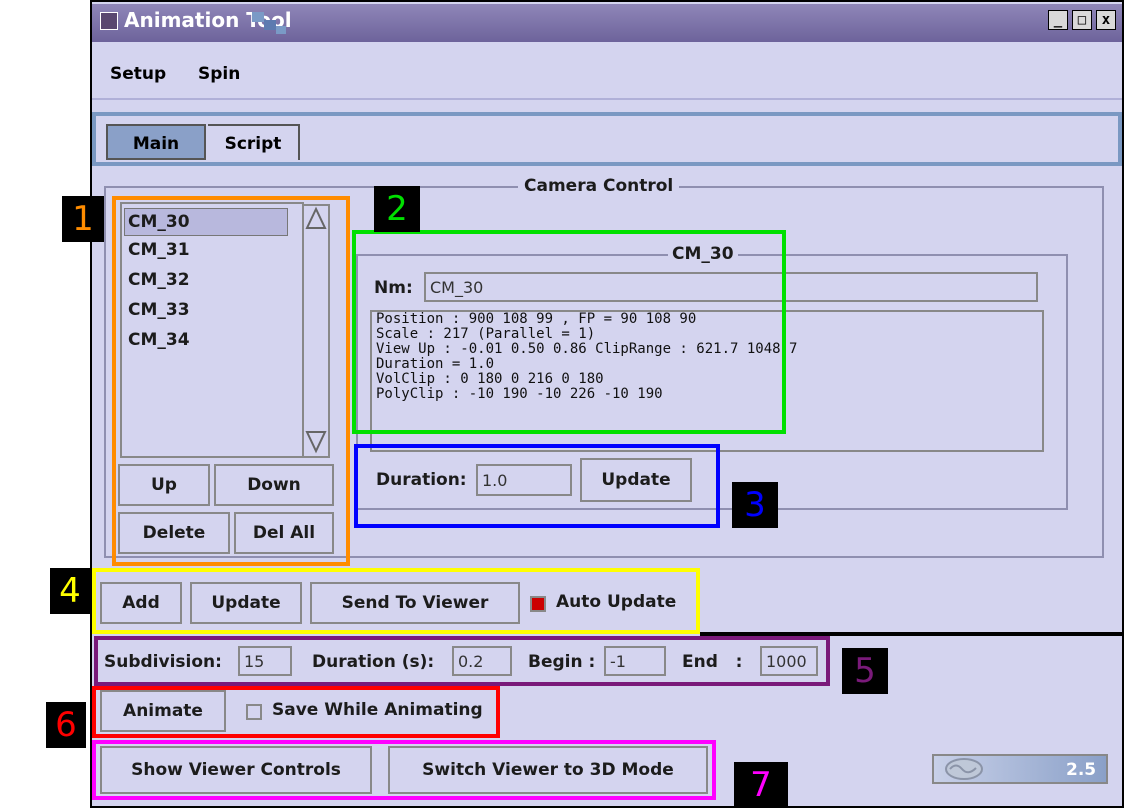 This screenshot has height=808, width=1124. What do you see at coordinates (219, 74) in the screenshot?
I see `menu-spin: Spin` at bounding box center [219, 74].